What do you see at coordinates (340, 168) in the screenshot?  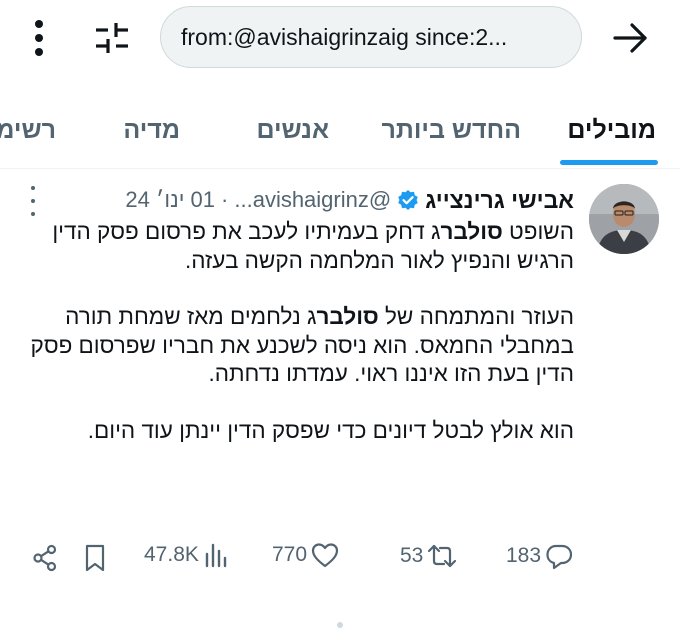 I see `tabs-divider` at bounding box center [340, 168].